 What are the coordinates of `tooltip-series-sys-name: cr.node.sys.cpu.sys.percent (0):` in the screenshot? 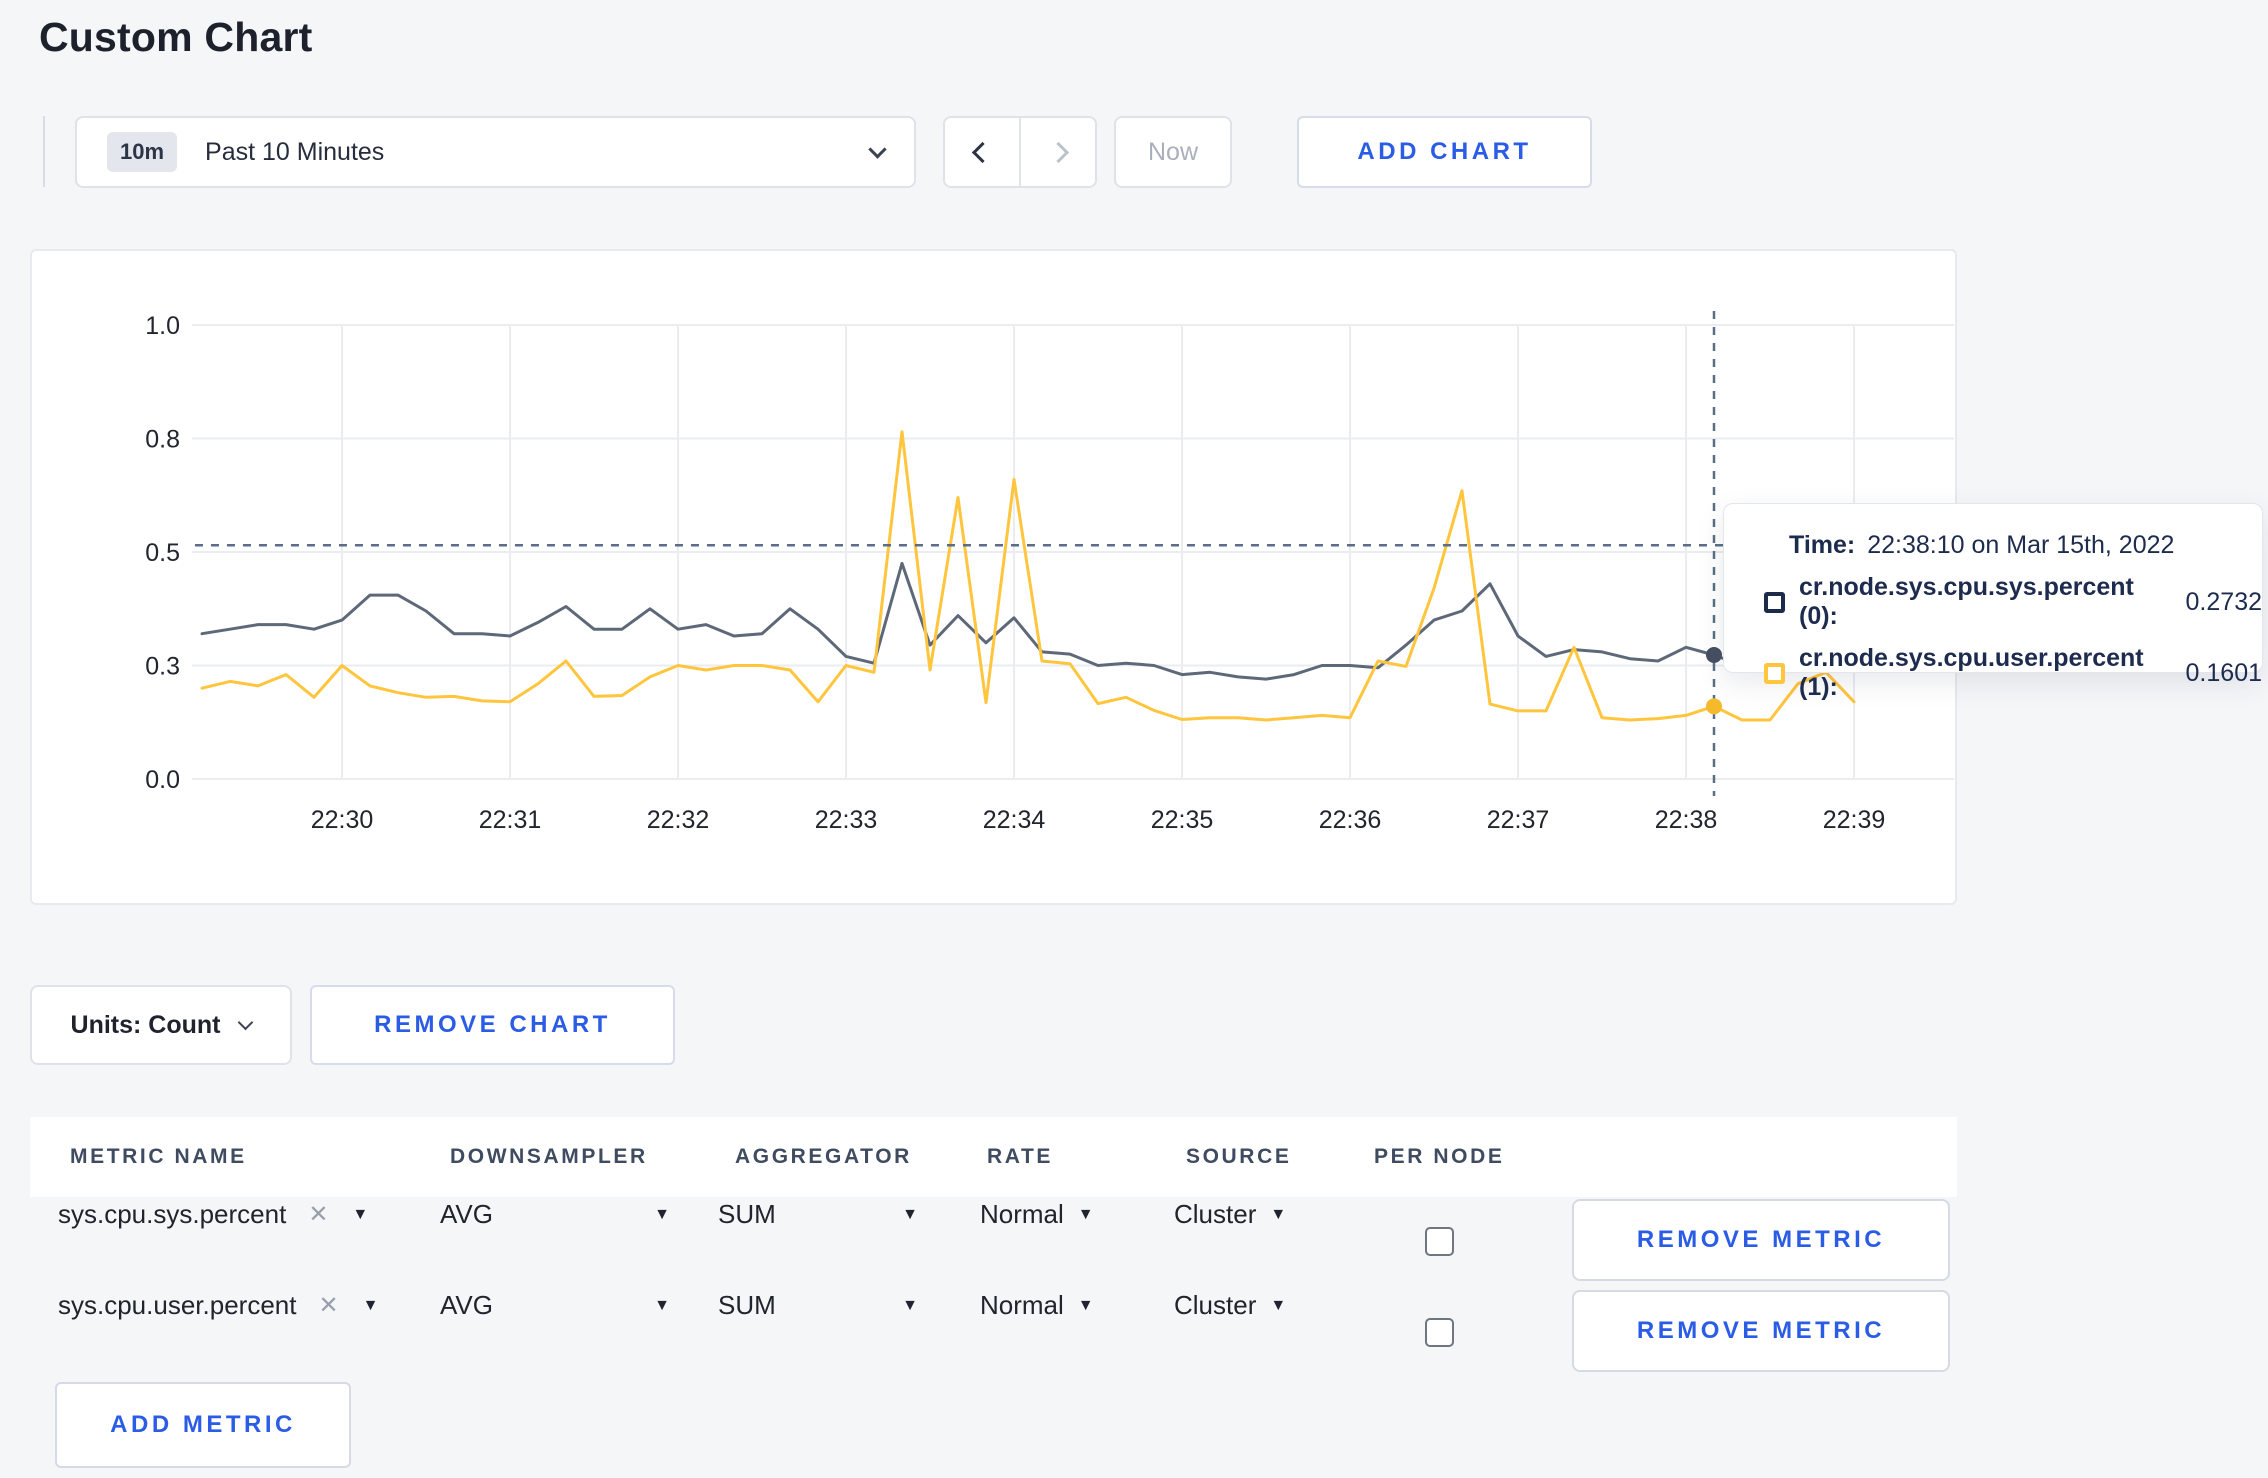 It's located at (1966, 601).